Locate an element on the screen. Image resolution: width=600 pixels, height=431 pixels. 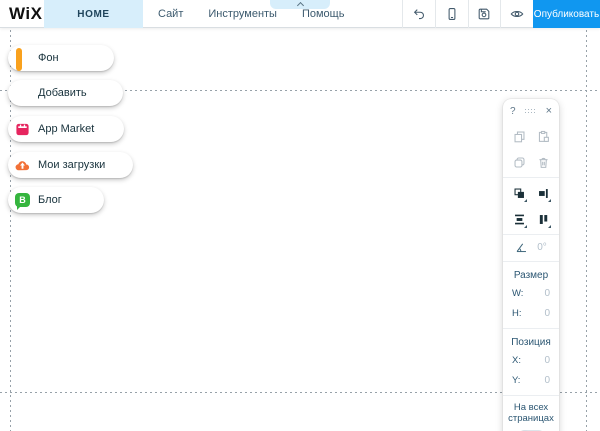
uploads-icon is located at coordinates (22, 165).